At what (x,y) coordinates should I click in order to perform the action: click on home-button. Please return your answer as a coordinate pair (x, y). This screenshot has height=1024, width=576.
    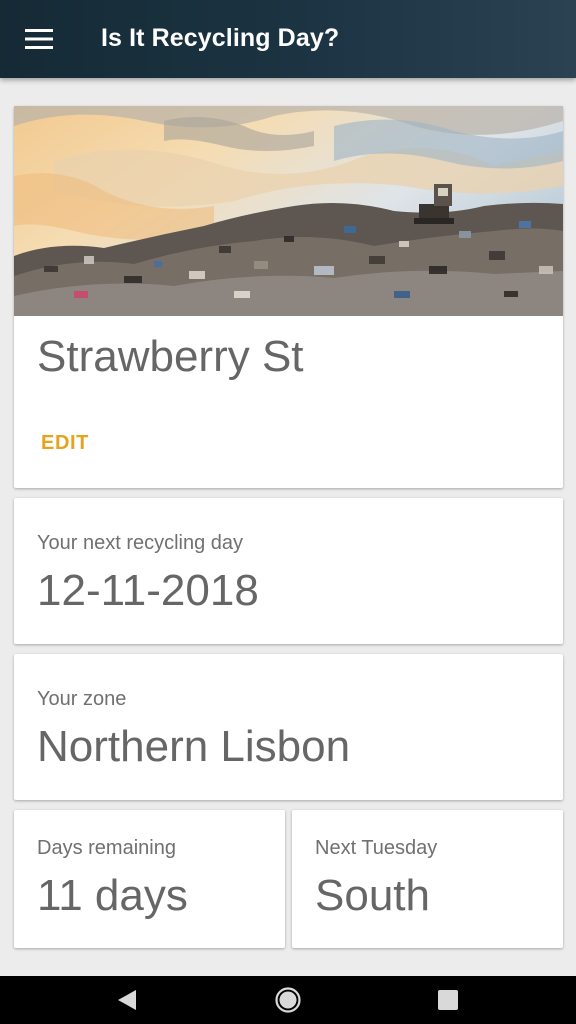
    Looking at the image, I should click on (288, 1000).